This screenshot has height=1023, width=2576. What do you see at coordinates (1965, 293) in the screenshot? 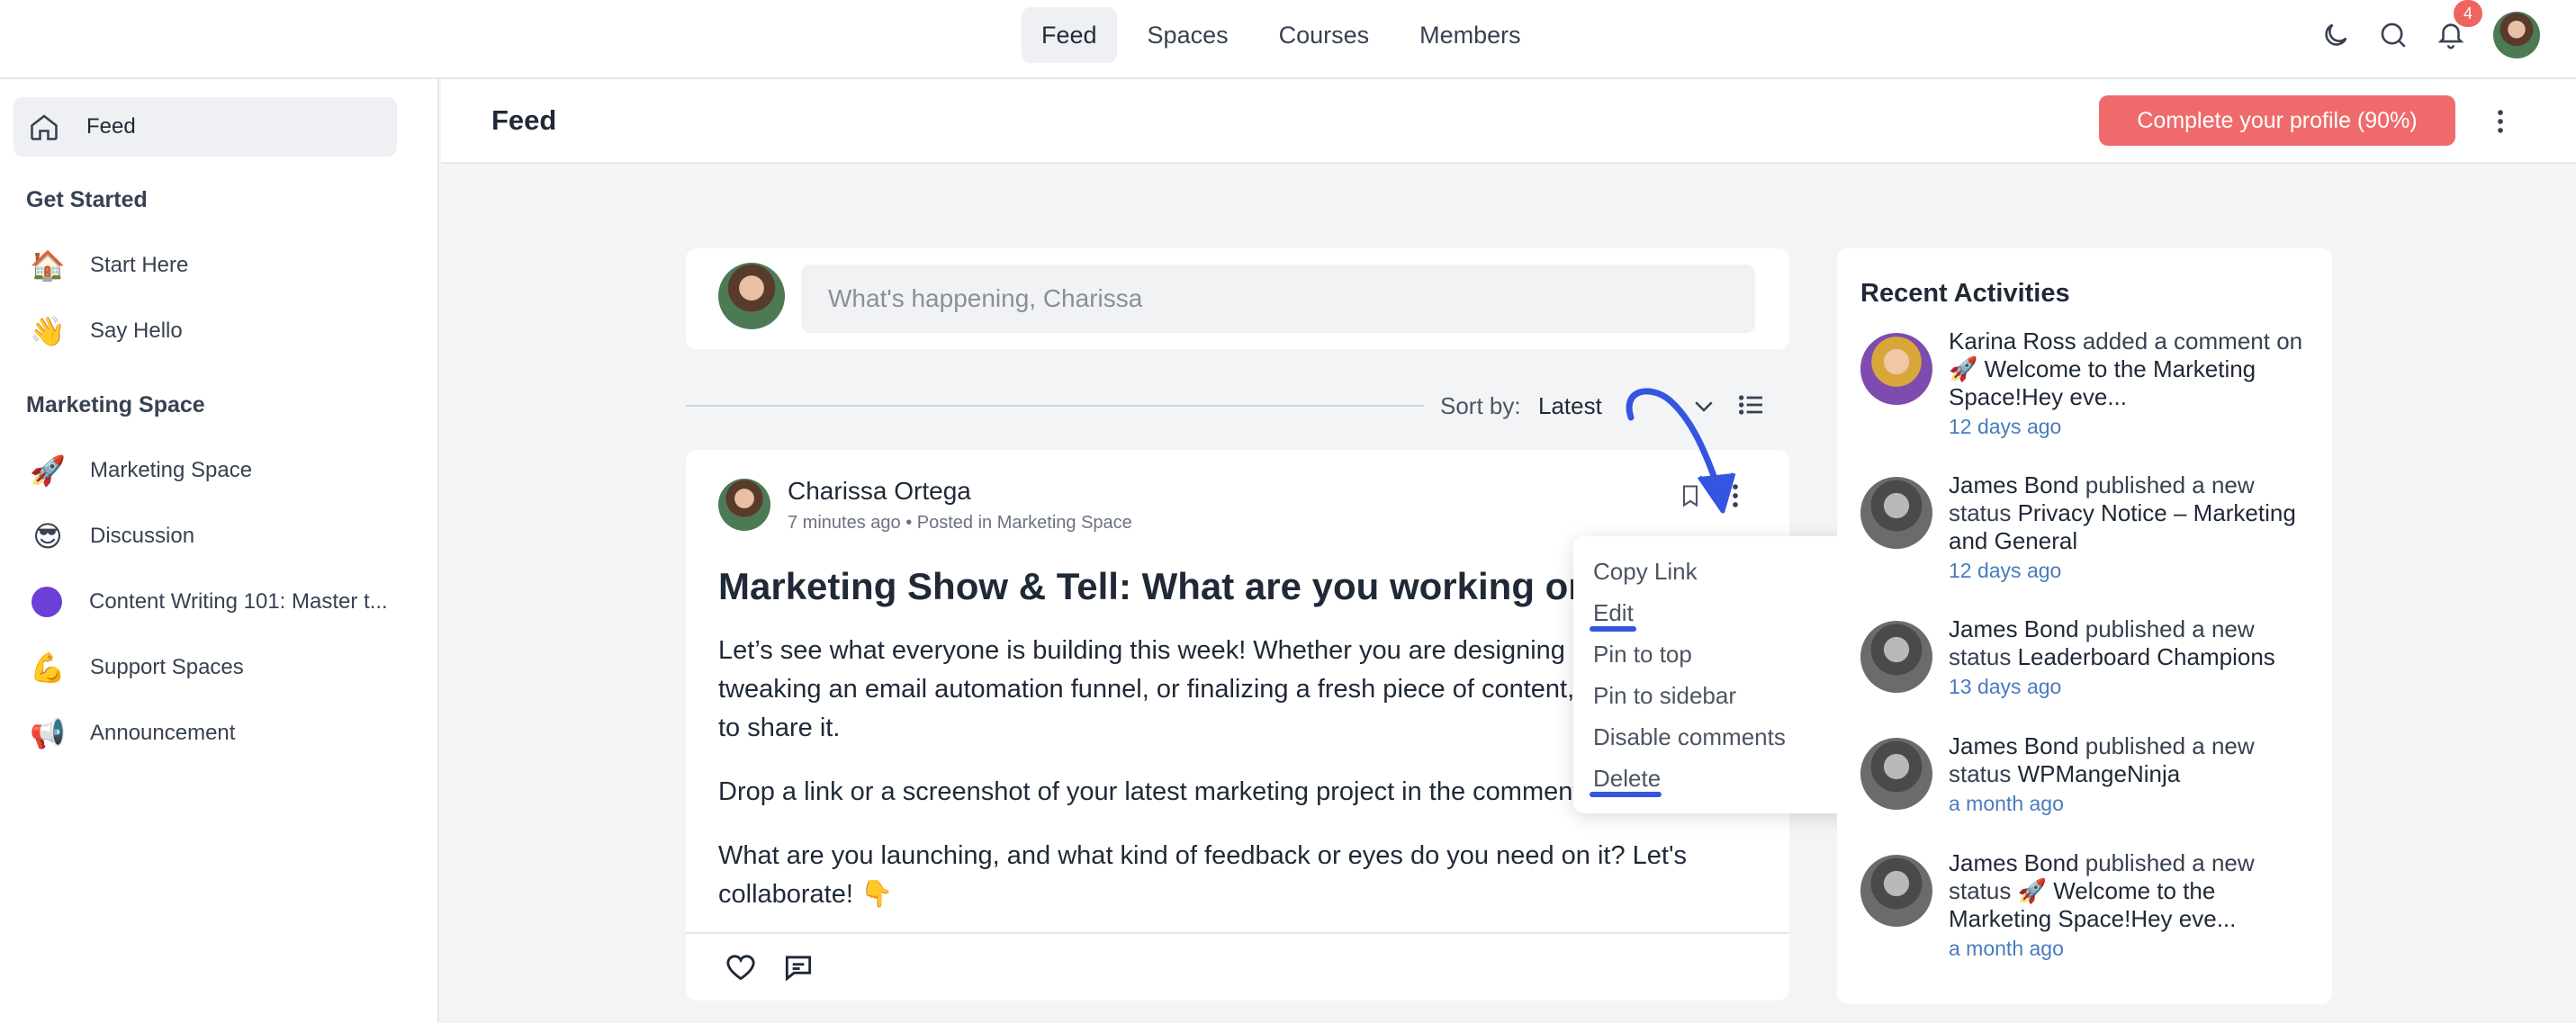
I see `recent-activities-title: Recent Activities` at bounding box center [1965, 293].